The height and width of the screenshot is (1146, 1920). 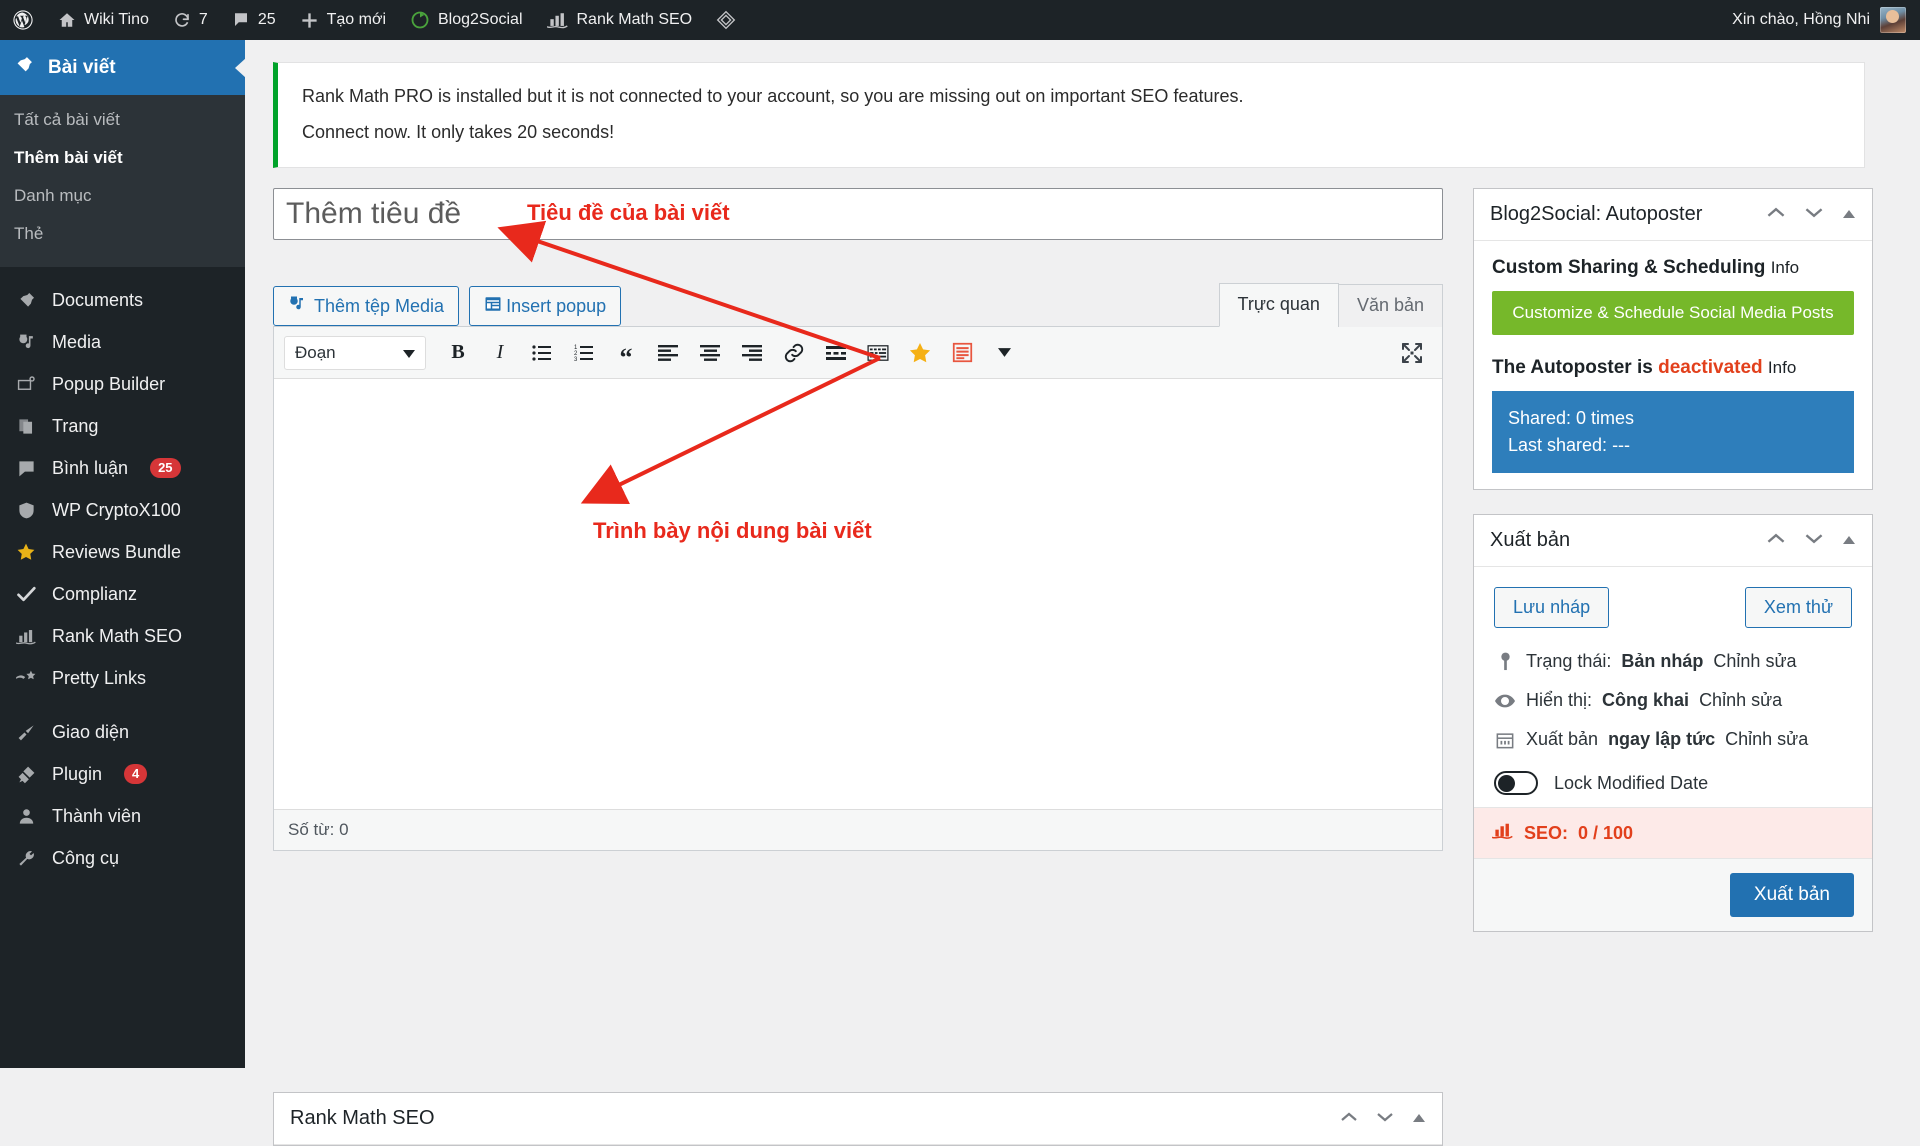 What do you see at coordinates (878, 353) in the screenshot?
I see `keyboard-icon` at bounding box center [878, 353].